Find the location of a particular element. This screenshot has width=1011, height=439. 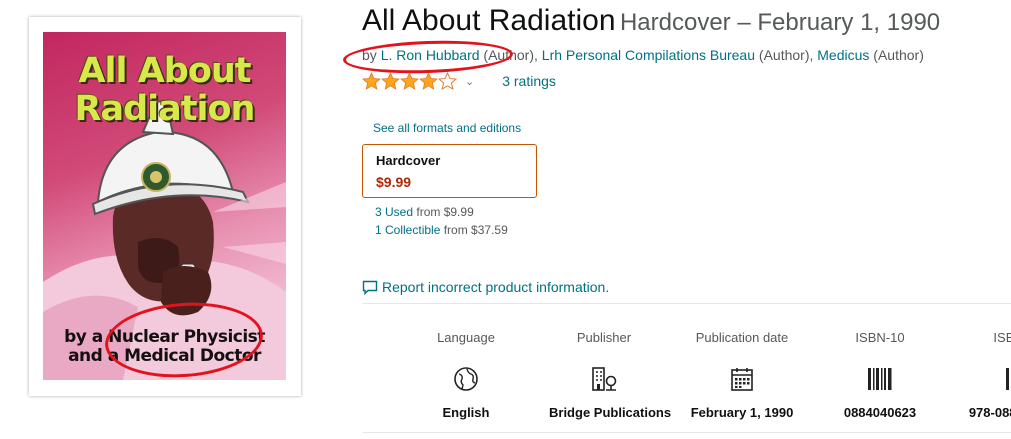

detail-label: ISBN-10 is located at coordinates (880, 337).